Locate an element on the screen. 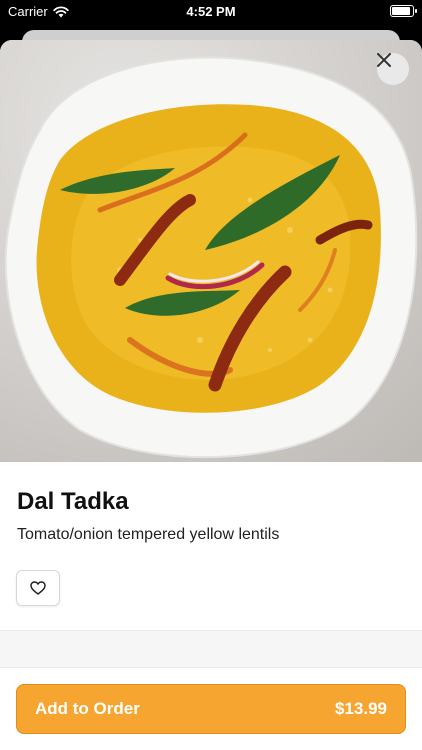 The image size is (422, 750). heart-icon is located at coordinates (38, 588).